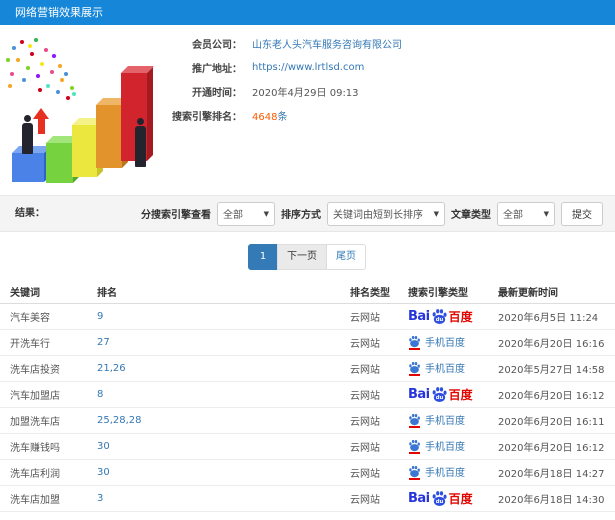  Describe the element at coordinates (35, 396) in the screenshot. I see `keyword-cell: 汽车加盟店` at that location.